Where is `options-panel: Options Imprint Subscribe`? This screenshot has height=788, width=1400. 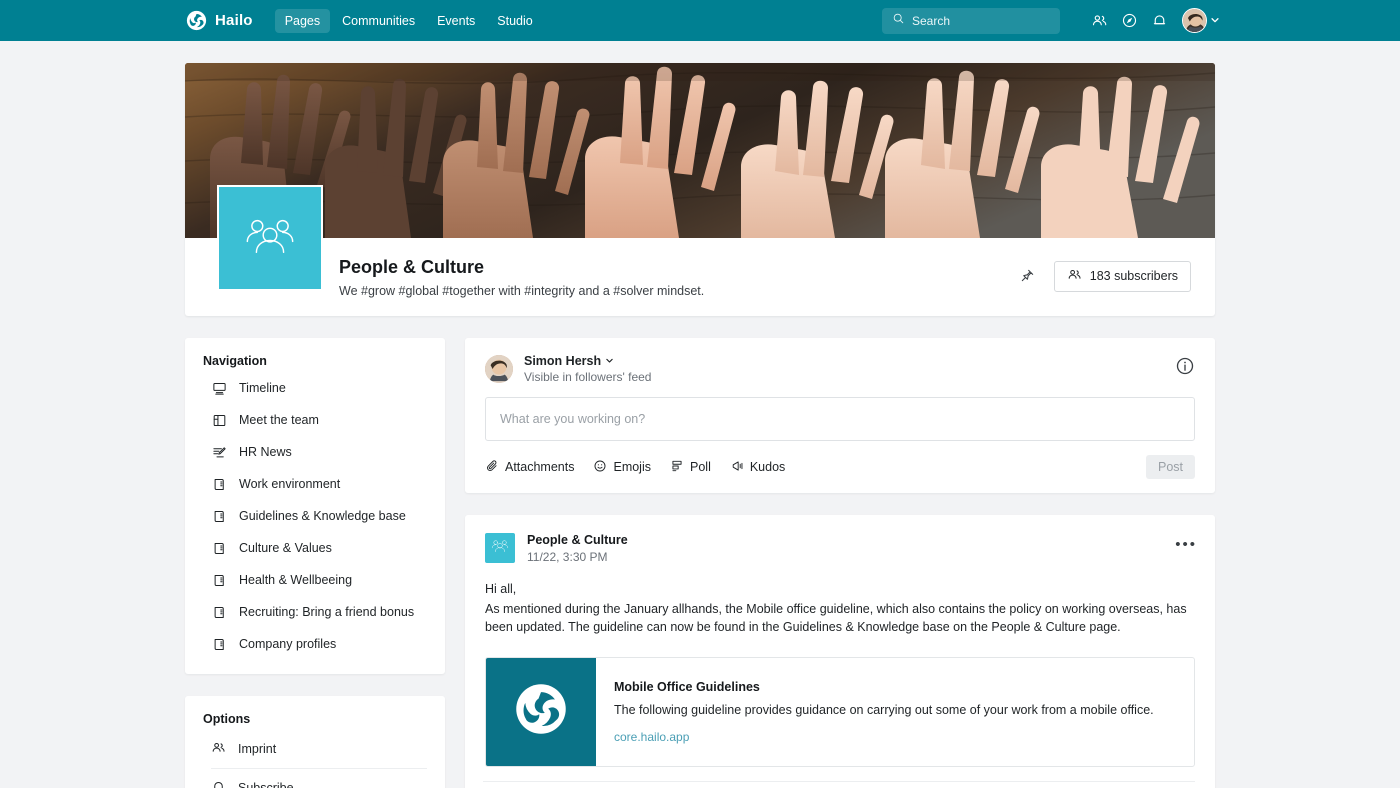
options-panel: Options Imprint Subscribe is located at coordinates (315, 742).